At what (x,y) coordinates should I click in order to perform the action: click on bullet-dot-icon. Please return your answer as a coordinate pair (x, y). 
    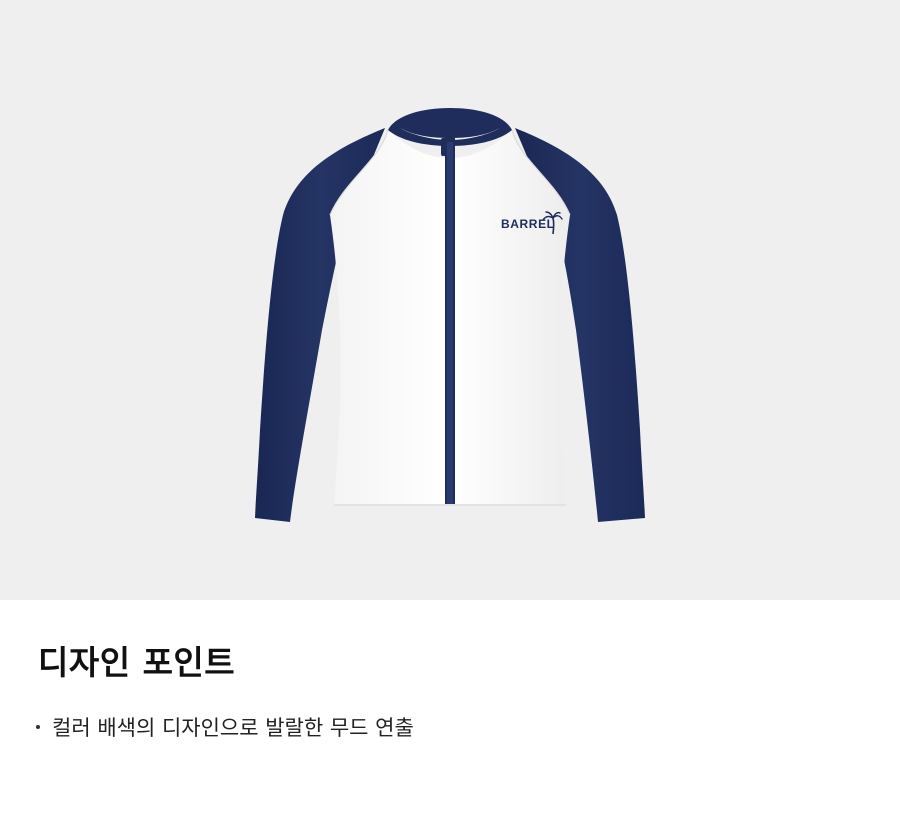
    Looking at the image, I should click on (38, 727).